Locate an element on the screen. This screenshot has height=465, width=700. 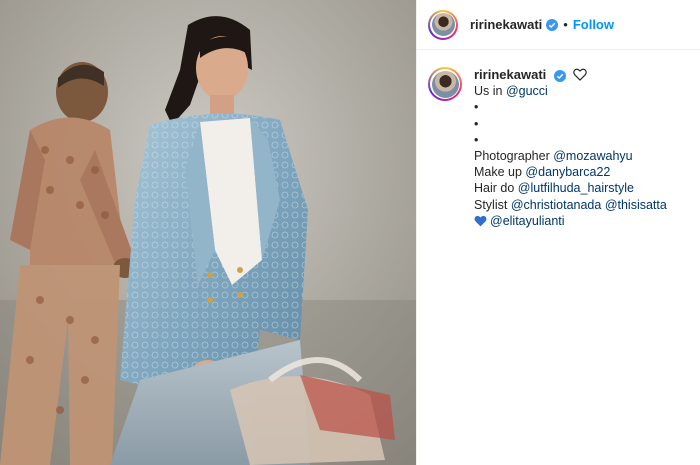
caption-line-hair: Hair do @lutfilhuda_hairstyle is located at coordinates (554, 188).